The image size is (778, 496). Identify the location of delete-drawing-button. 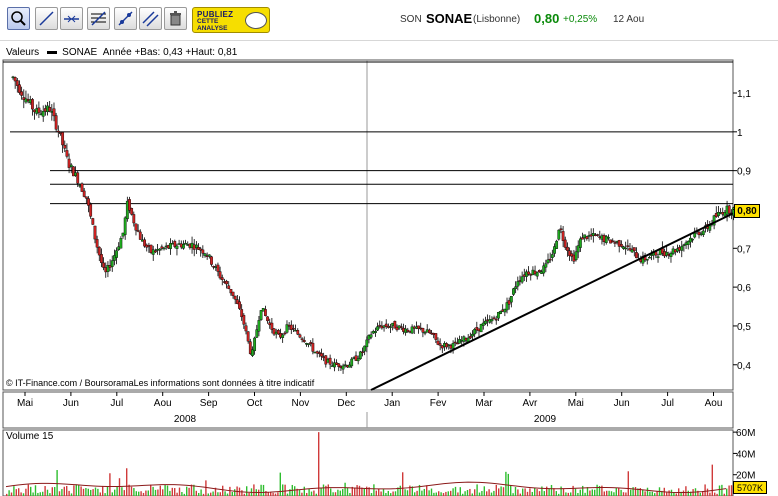
(175, 18).